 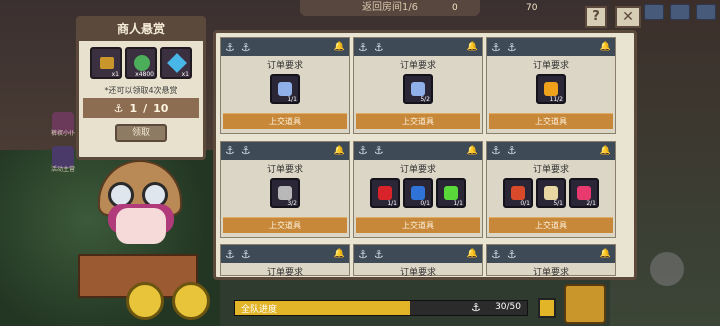 I want to click on gold-disc-icon, so click(x=145, y=301).